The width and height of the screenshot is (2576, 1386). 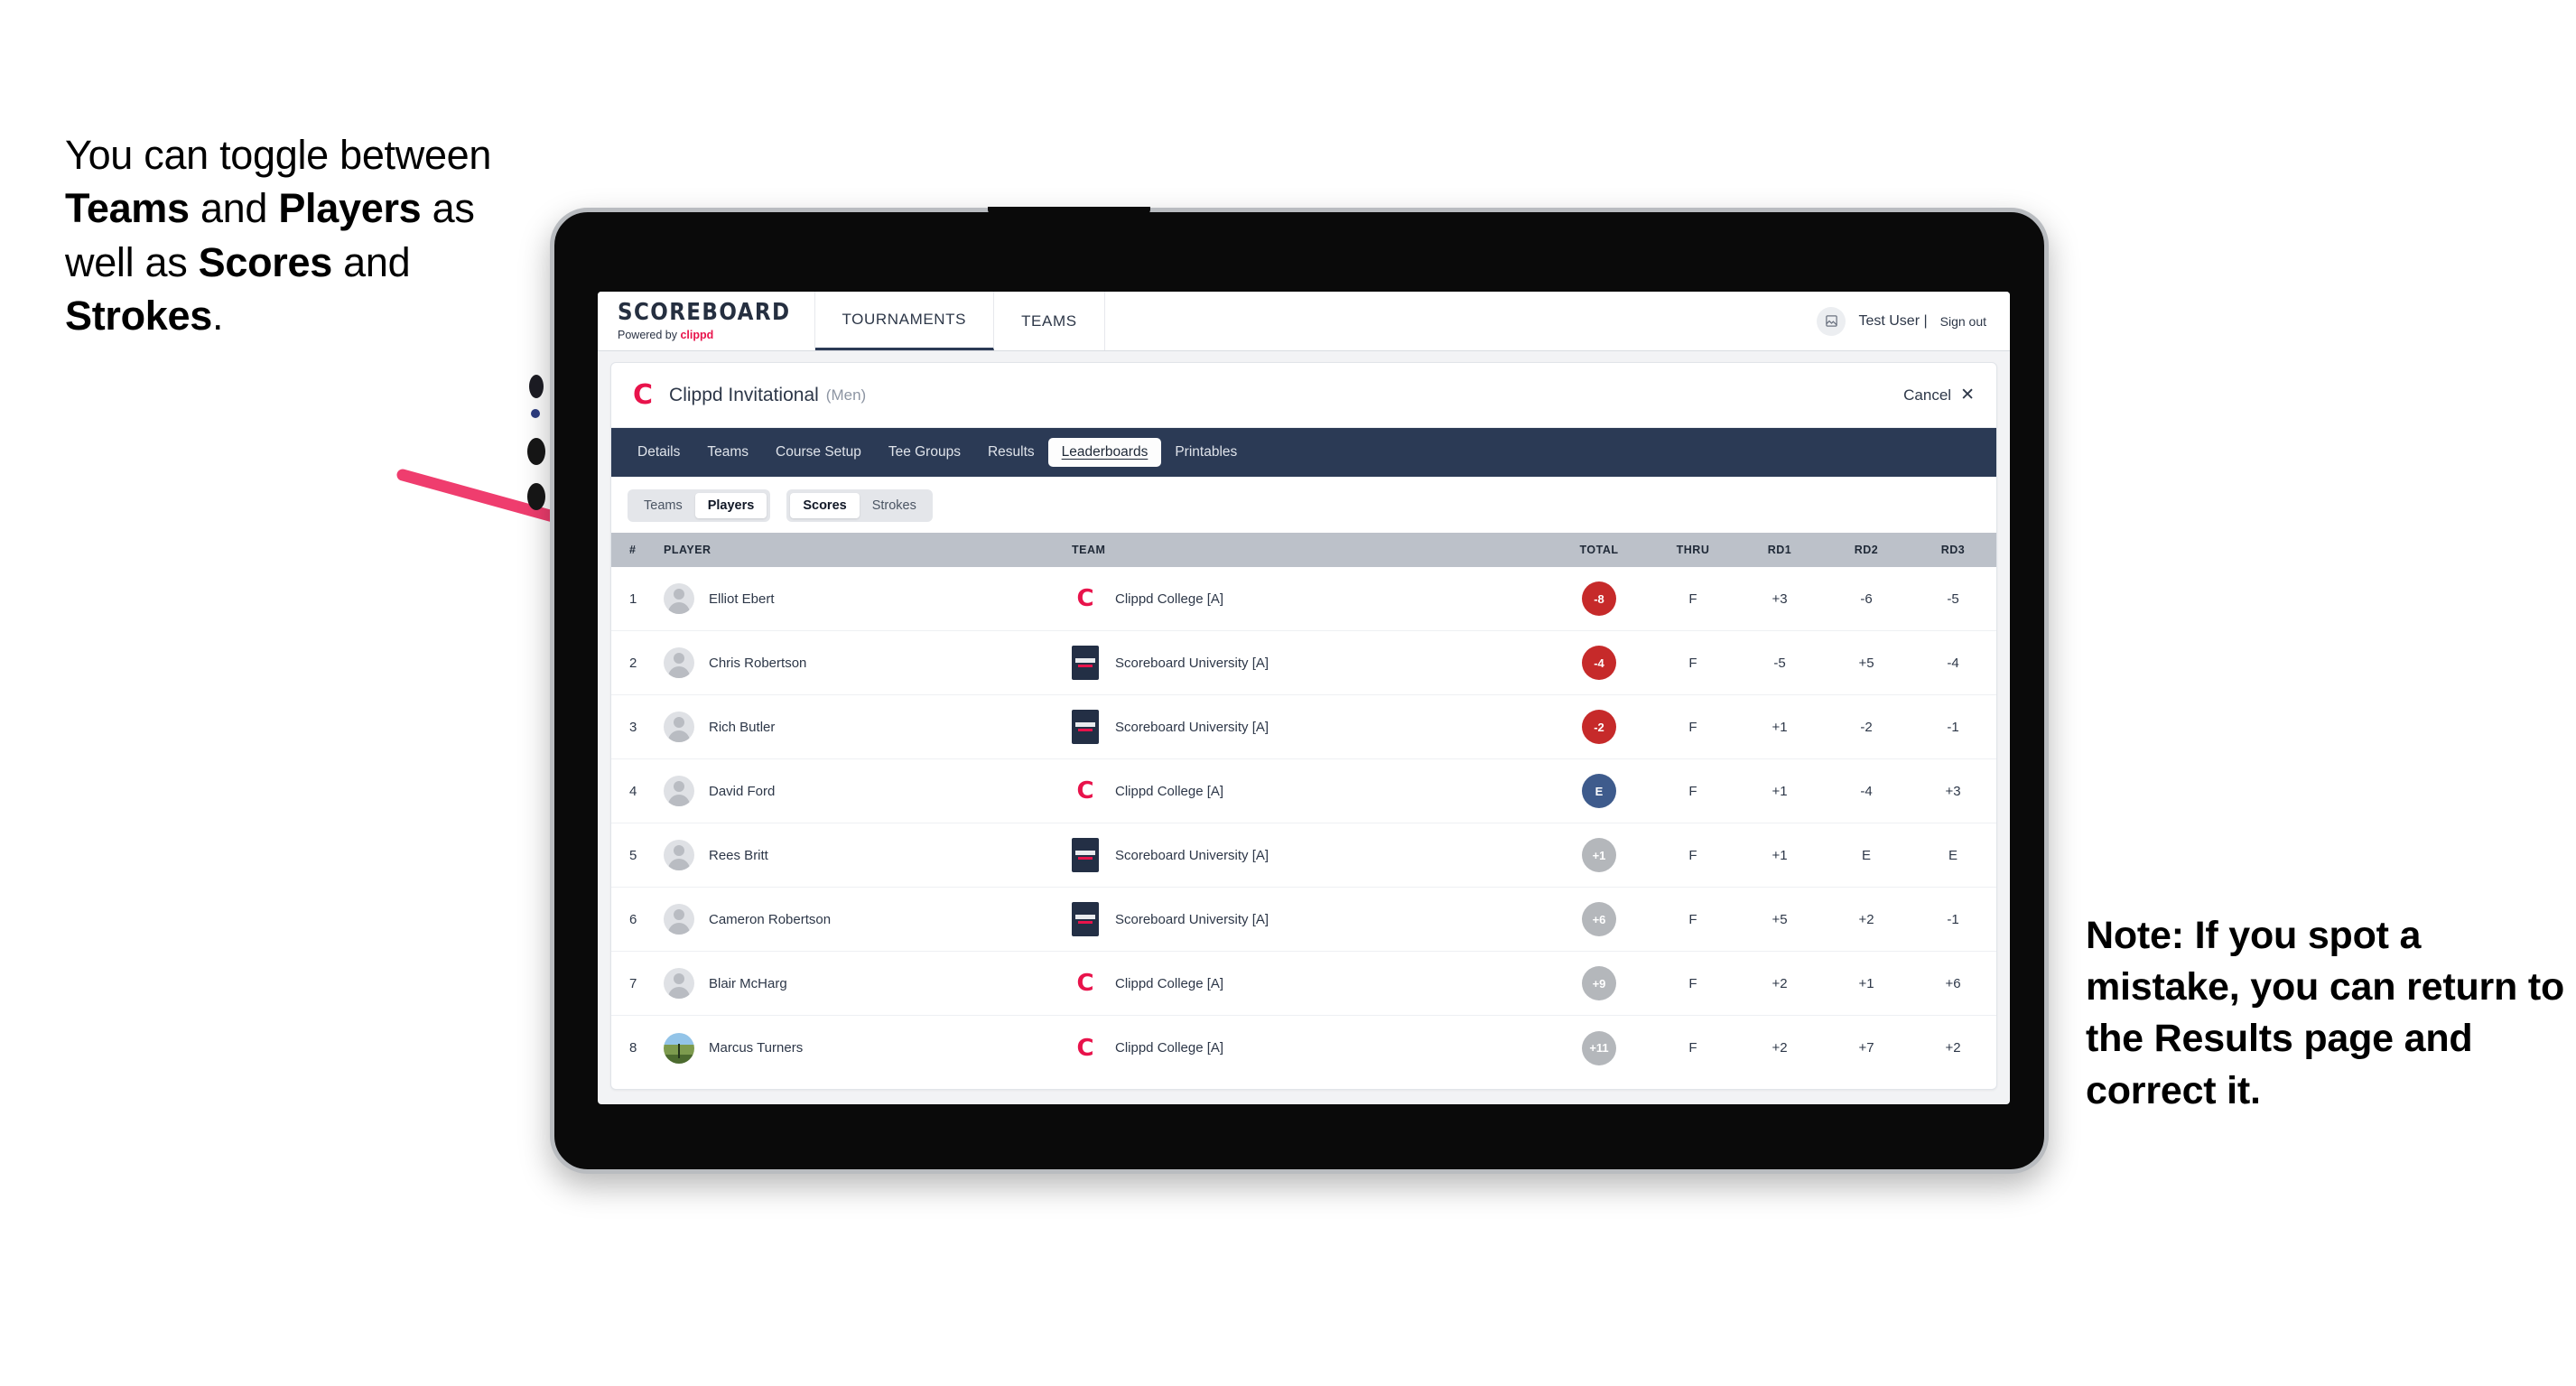 What do you see at coordinates (1303, 791) in the screenshot?
I see `table-row: 4 David Ford C Clippd College [A] E F +1 -4 +3` at bounding box center [1303, 791].